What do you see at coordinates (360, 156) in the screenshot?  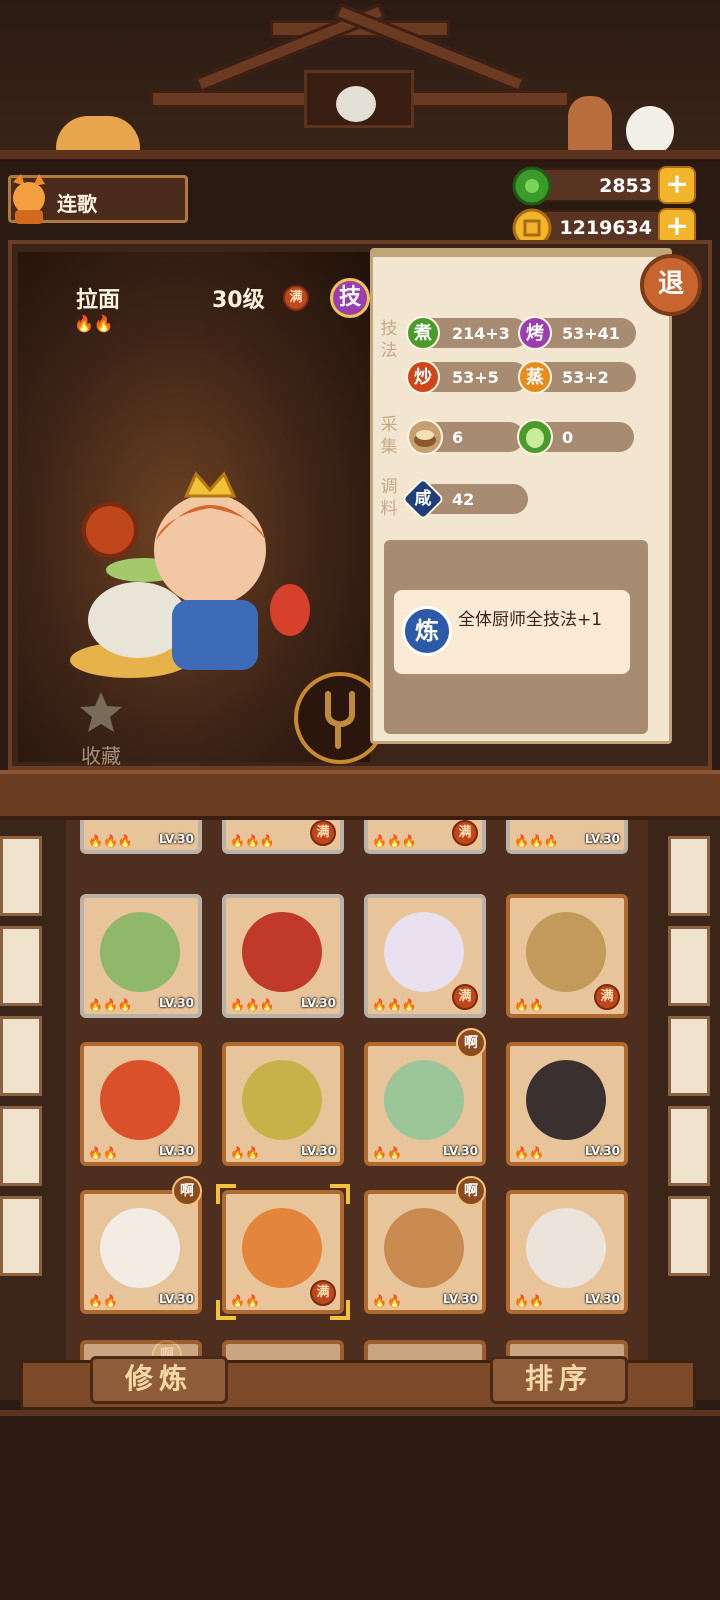 I see `top-shelf` at bounding box center [360, 156].